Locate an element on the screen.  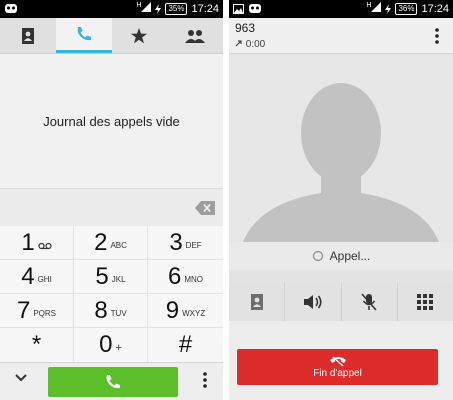
key-letters: MNO is located at coordinates (194, 279).